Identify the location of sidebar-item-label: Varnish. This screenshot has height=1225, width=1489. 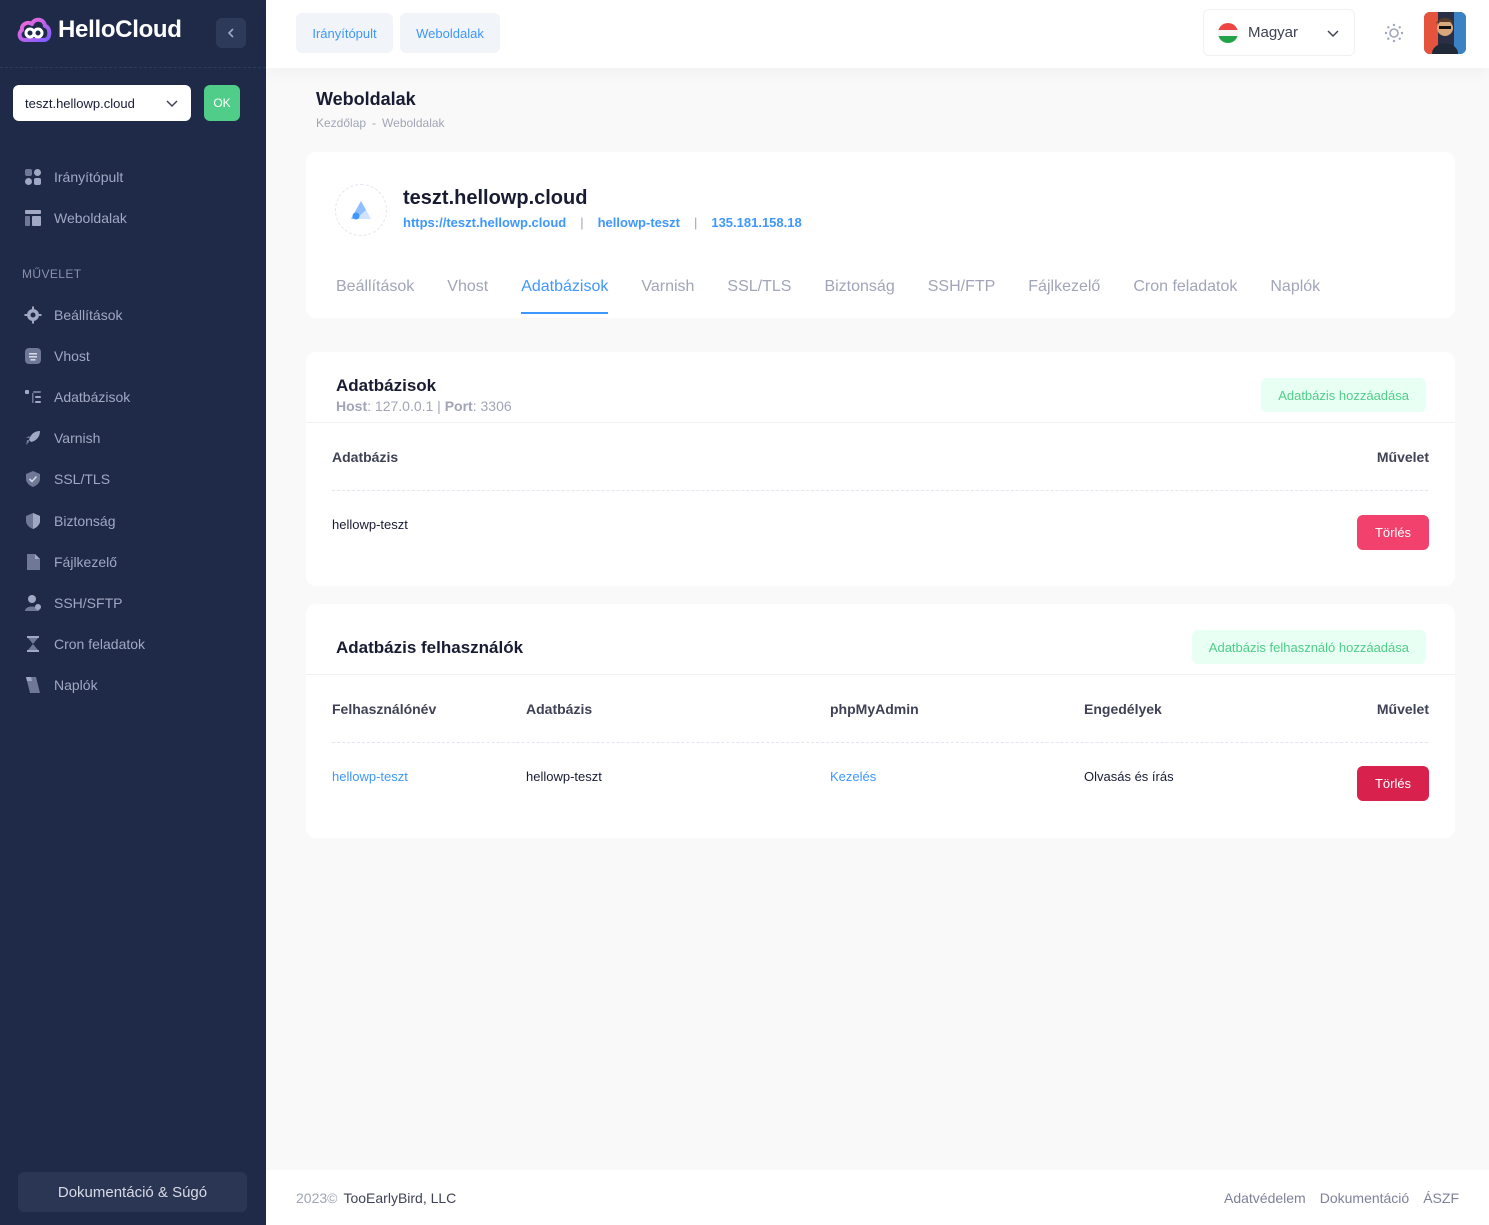
(77, 438).